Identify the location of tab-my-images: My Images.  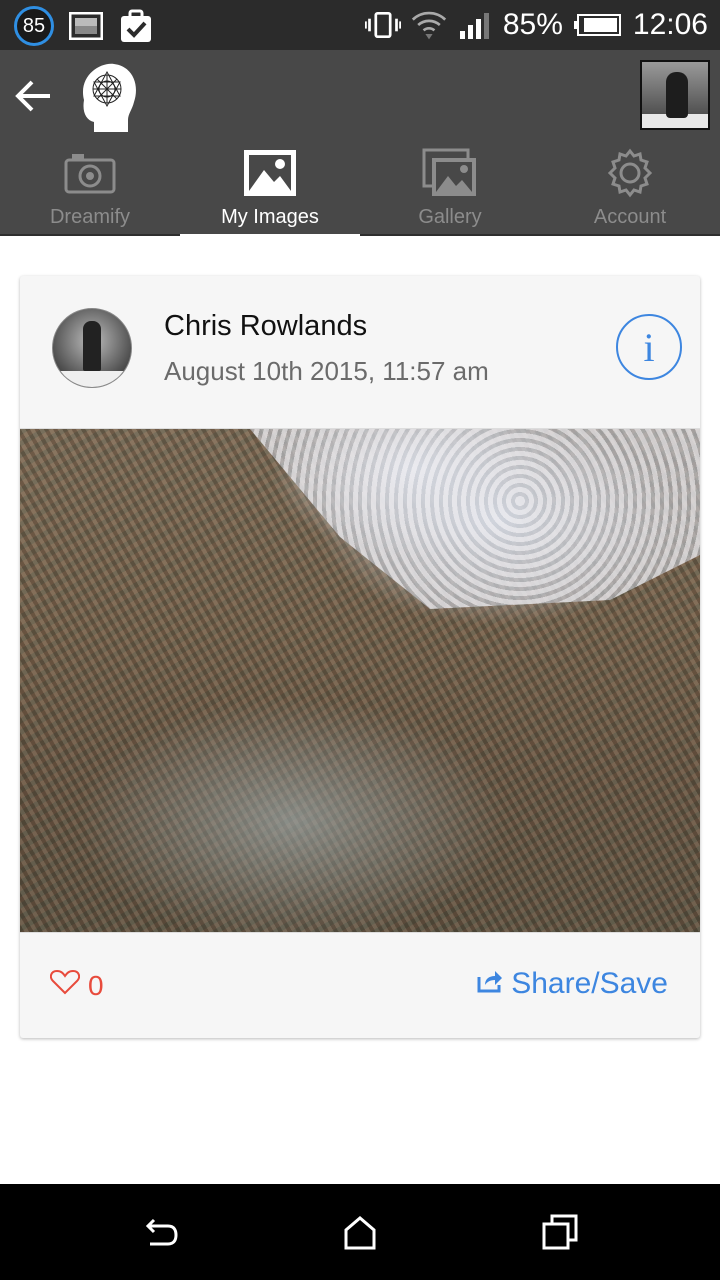
(270, 190).